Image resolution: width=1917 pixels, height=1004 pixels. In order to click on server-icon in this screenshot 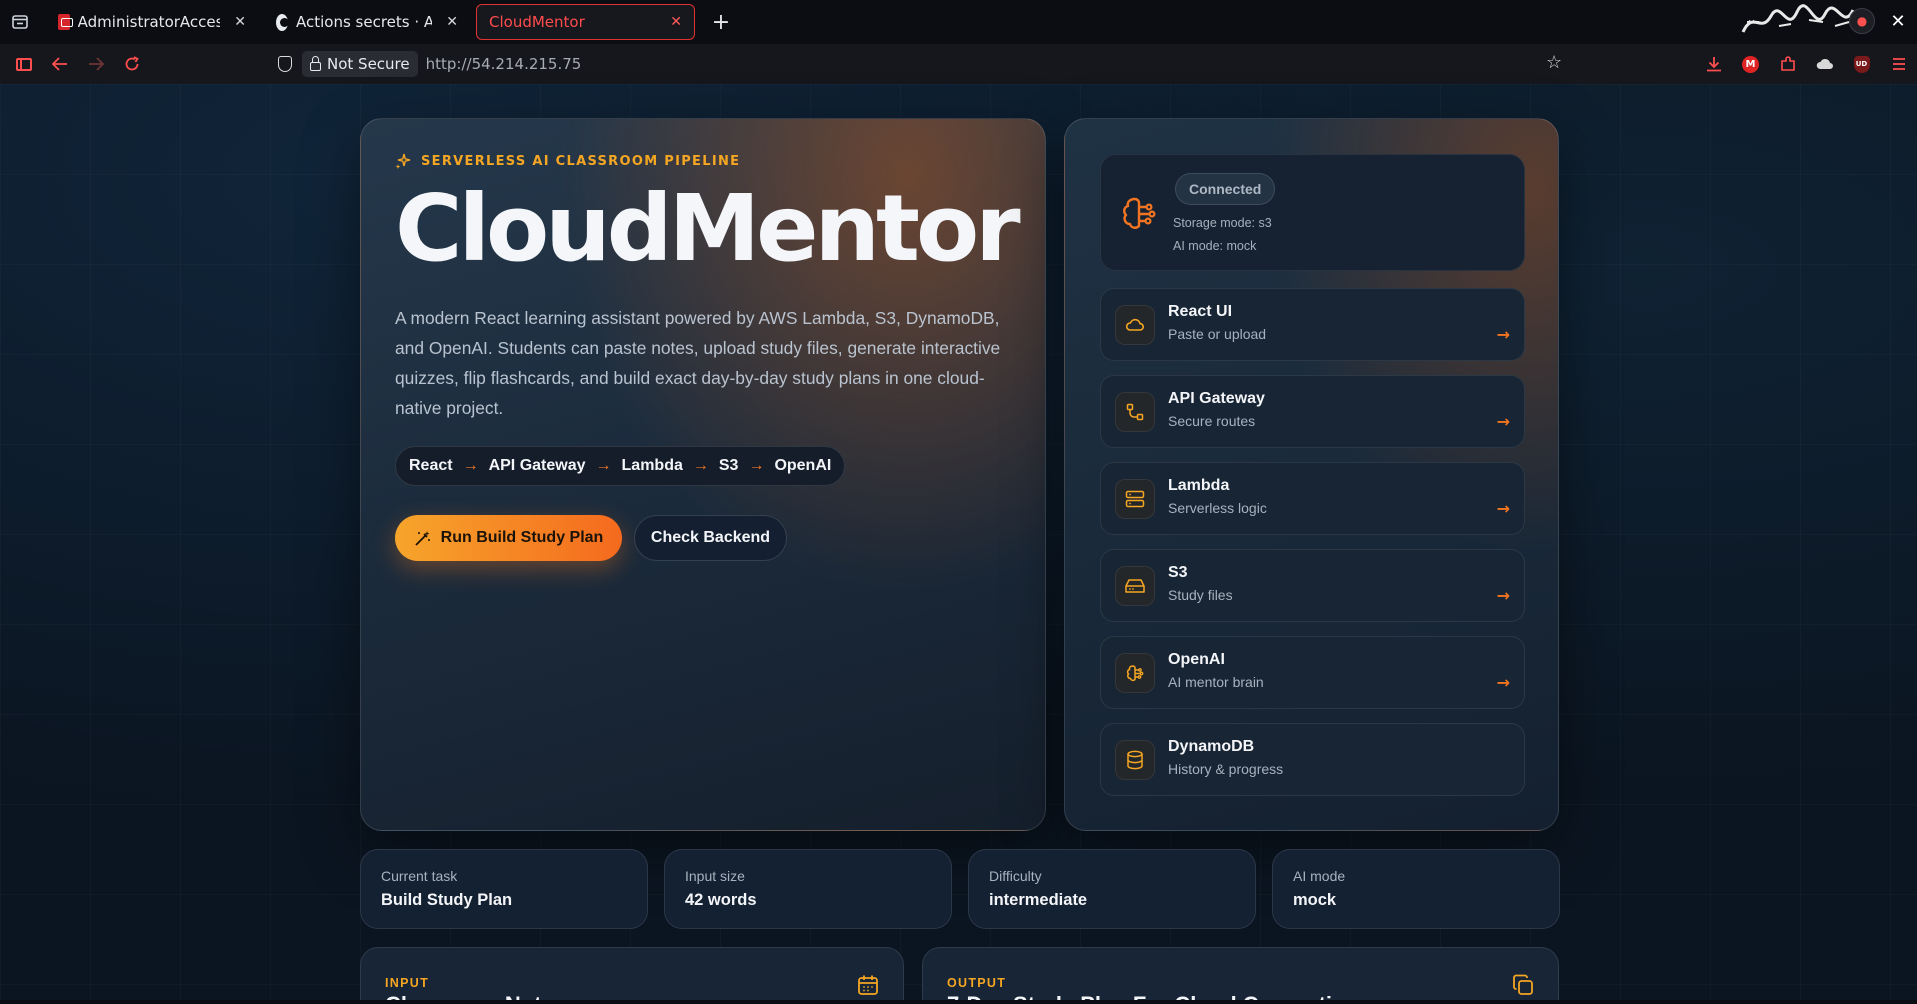, I will do `click(1135, 499)`.